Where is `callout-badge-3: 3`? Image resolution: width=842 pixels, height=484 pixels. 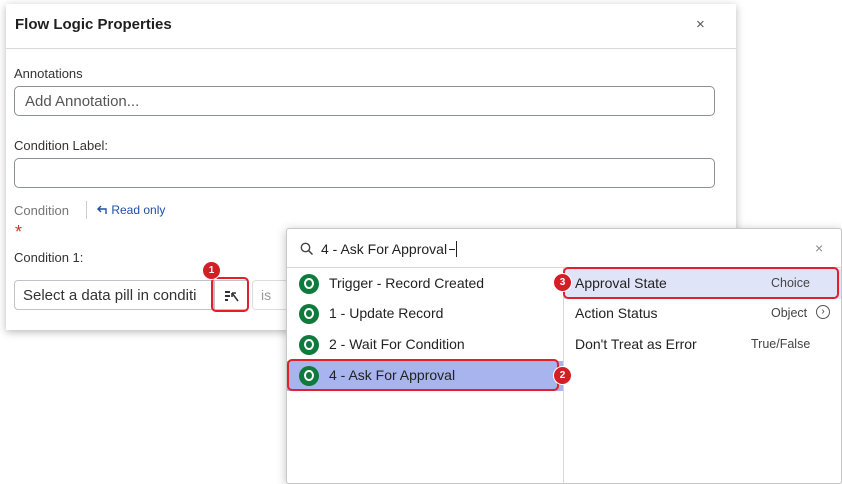
callout-badge-3: 3 is located at coordinates (562, 282).